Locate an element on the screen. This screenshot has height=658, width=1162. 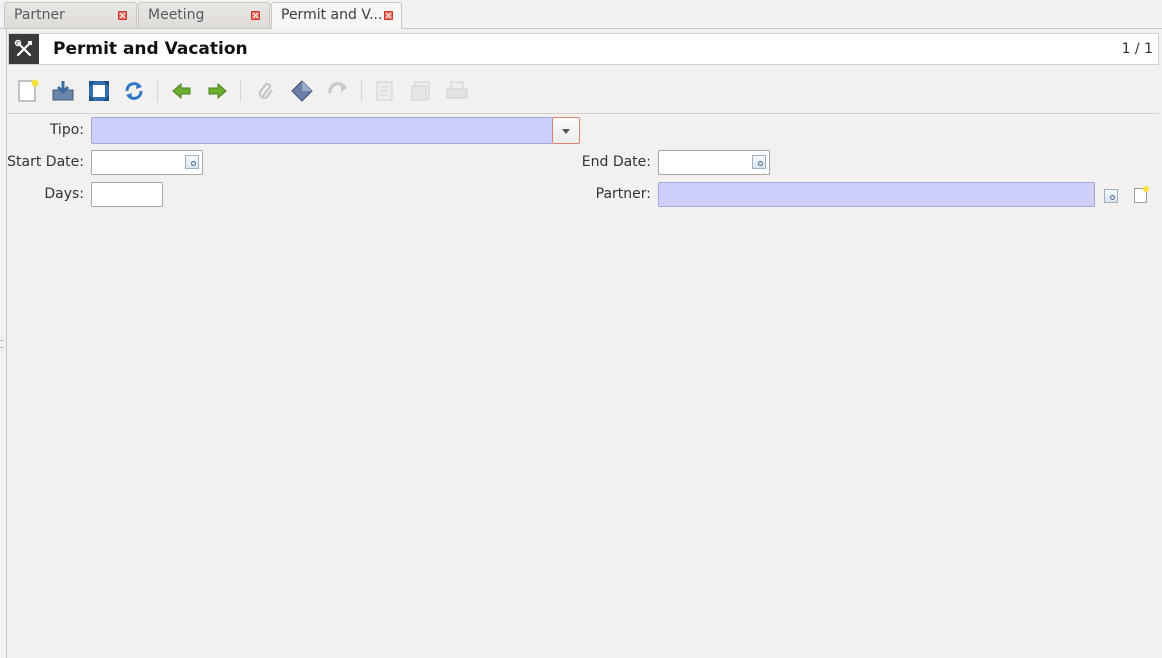
days-field is located at coordinates (127, 194).